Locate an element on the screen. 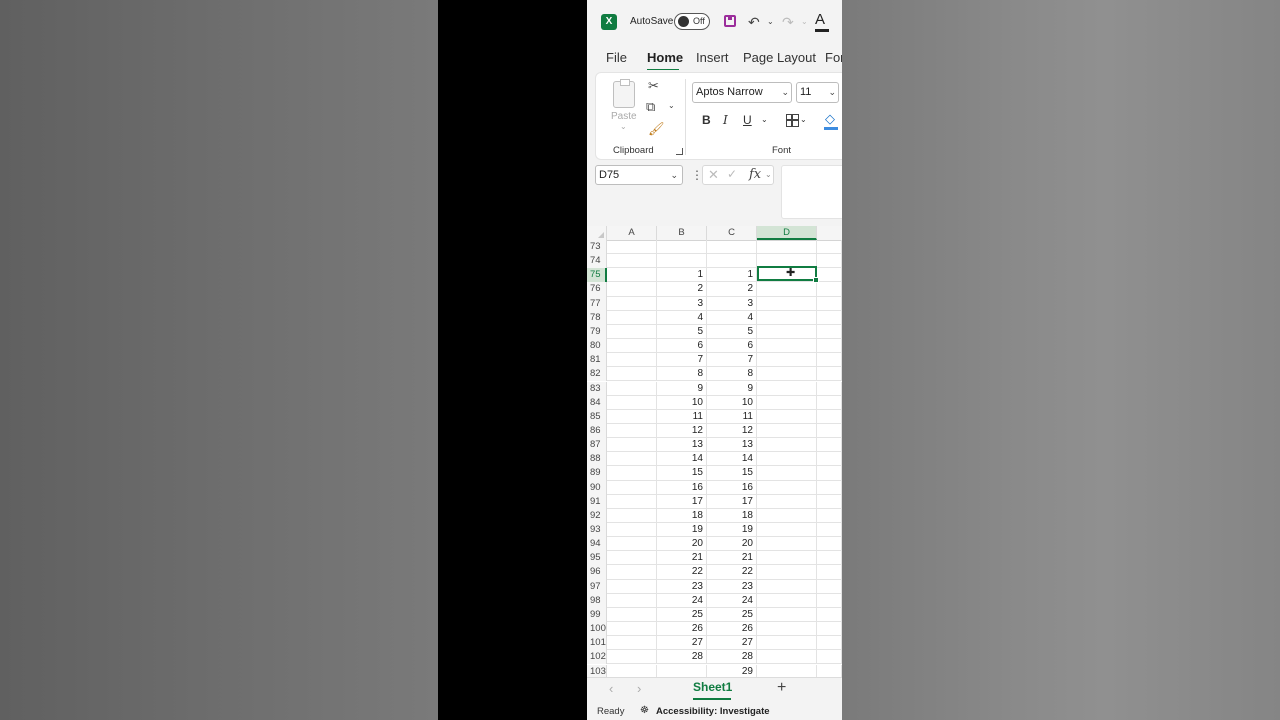 This screenshot has height=720, width=1280. accessibility-status: Accessibility: Investigate is located at coordinates (713, 711).